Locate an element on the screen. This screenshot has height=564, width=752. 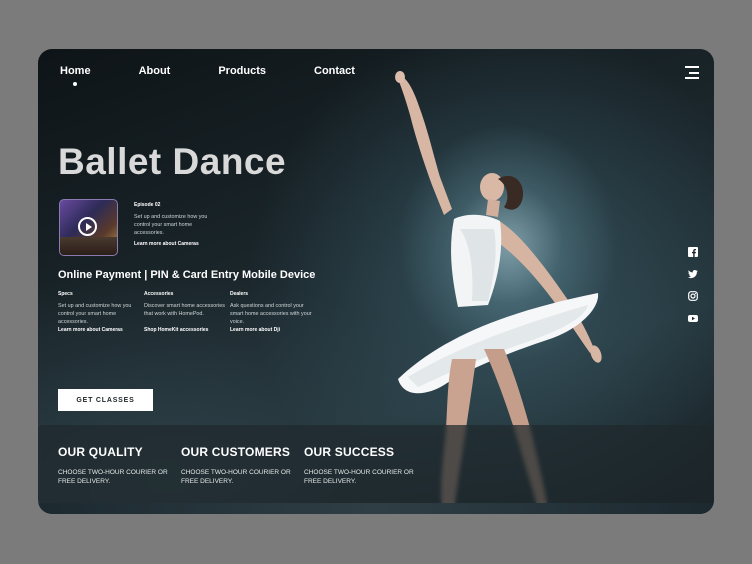
facebook-icon is located at coordinates (693, 250).